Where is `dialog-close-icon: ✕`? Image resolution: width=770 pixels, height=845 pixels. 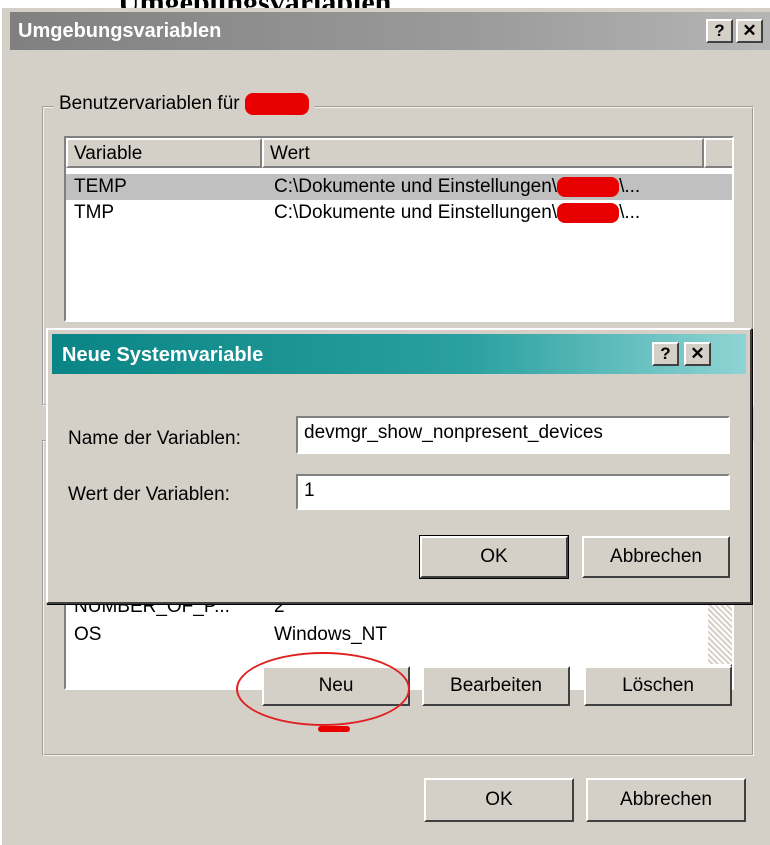 dialog-close-icon: ✕ is located at coordinates (697, 354).